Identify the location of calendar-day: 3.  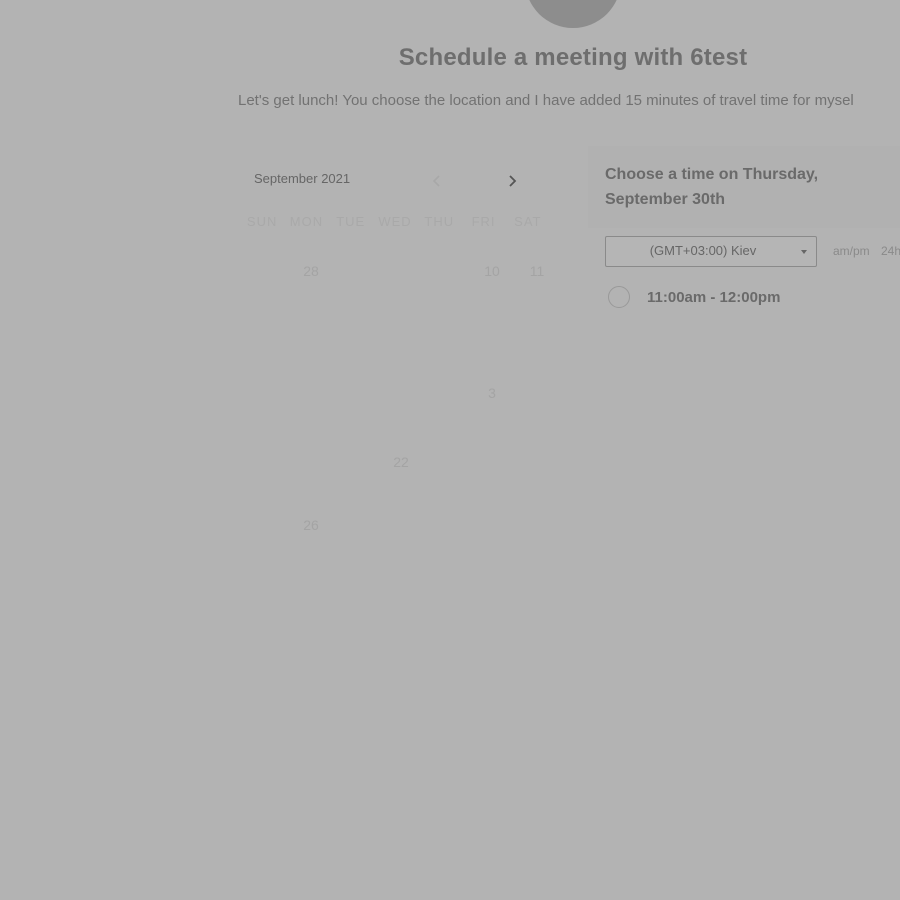
(492, 395).